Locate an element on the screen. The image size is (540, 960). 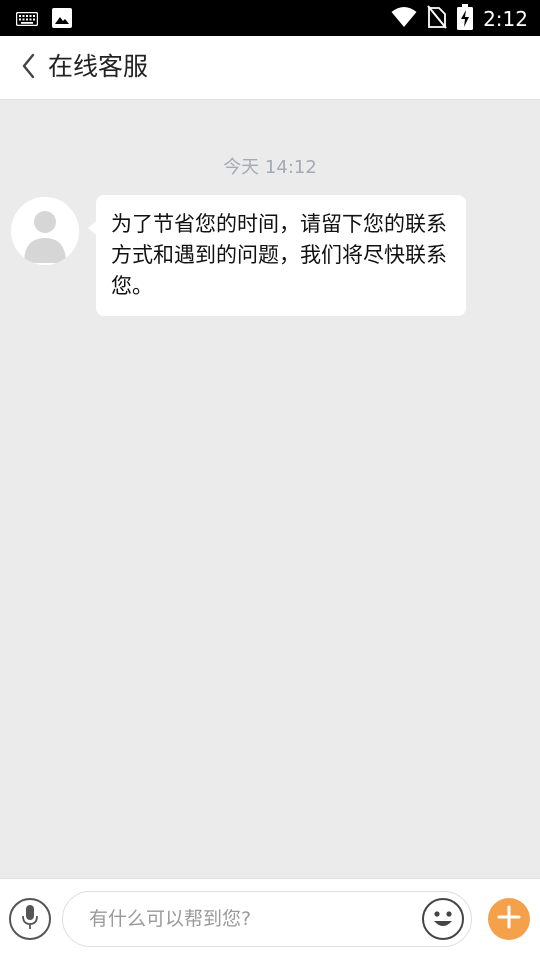
keyboard-icon is located at coordinates (27, 20).